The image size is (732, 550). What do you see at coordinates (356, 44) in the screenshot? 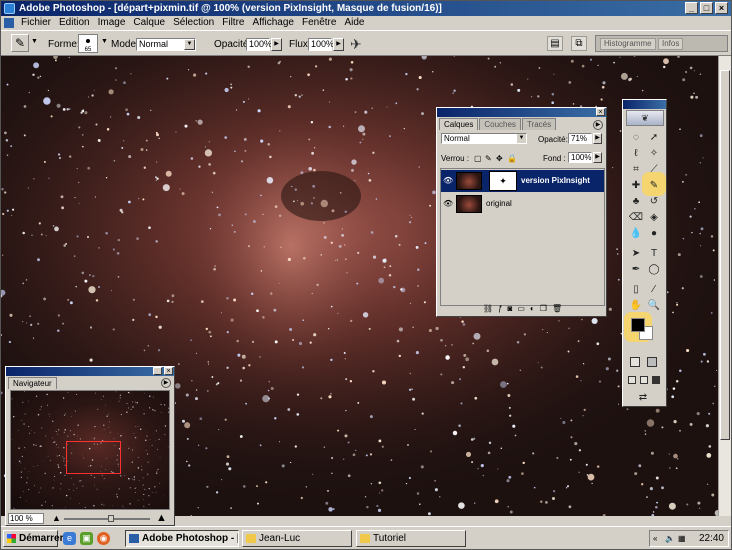
I see `airbrush-icon: ✈` at bounding box center [356, 44].